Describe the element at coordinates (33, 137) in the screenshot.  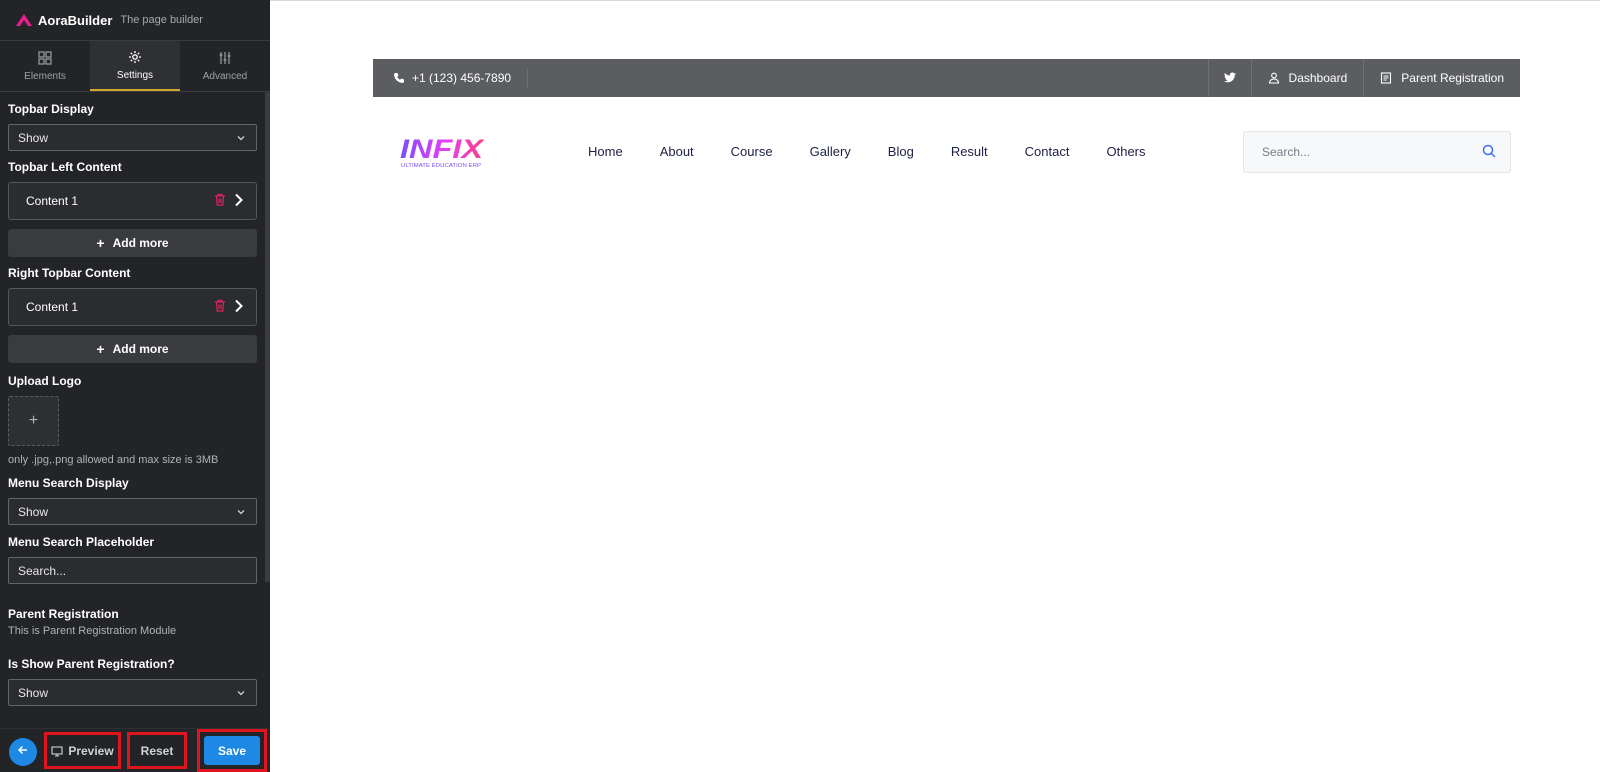
I see `topbar-display-value: Show` at that location.